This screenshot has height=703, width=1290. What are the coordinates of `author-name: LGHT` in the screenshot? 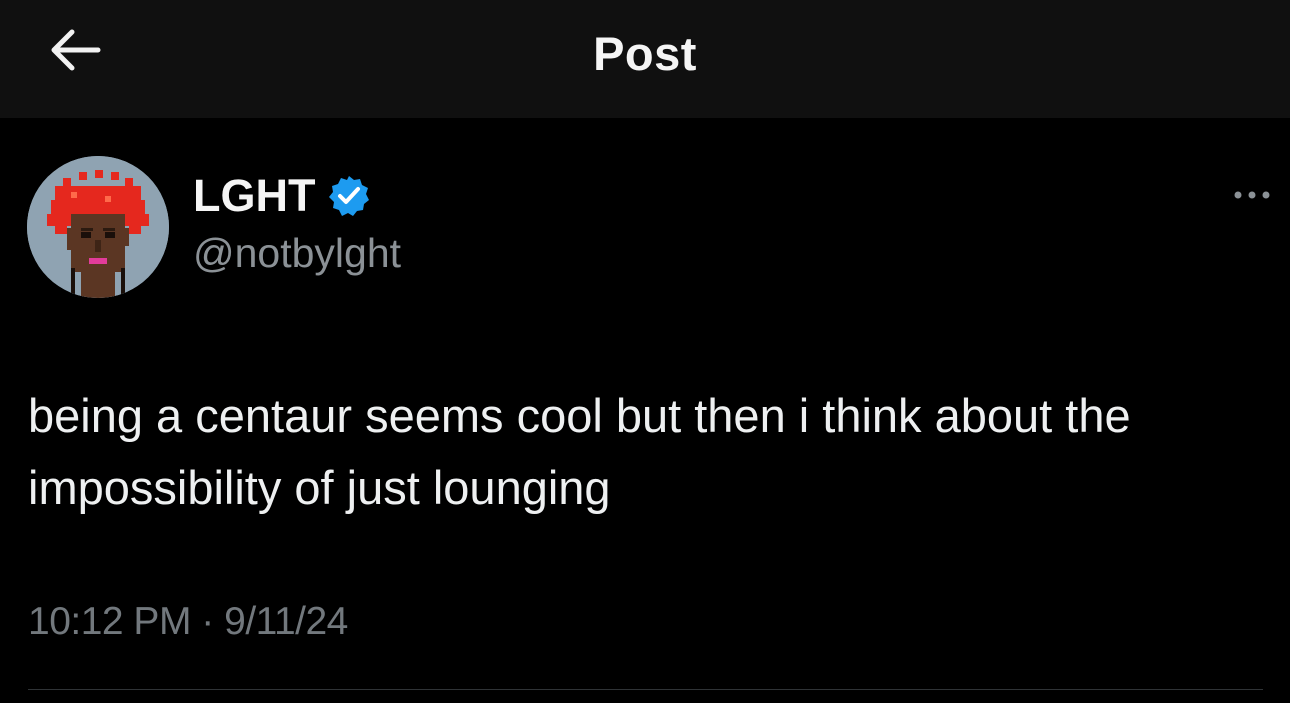 It's located at (282, 196).